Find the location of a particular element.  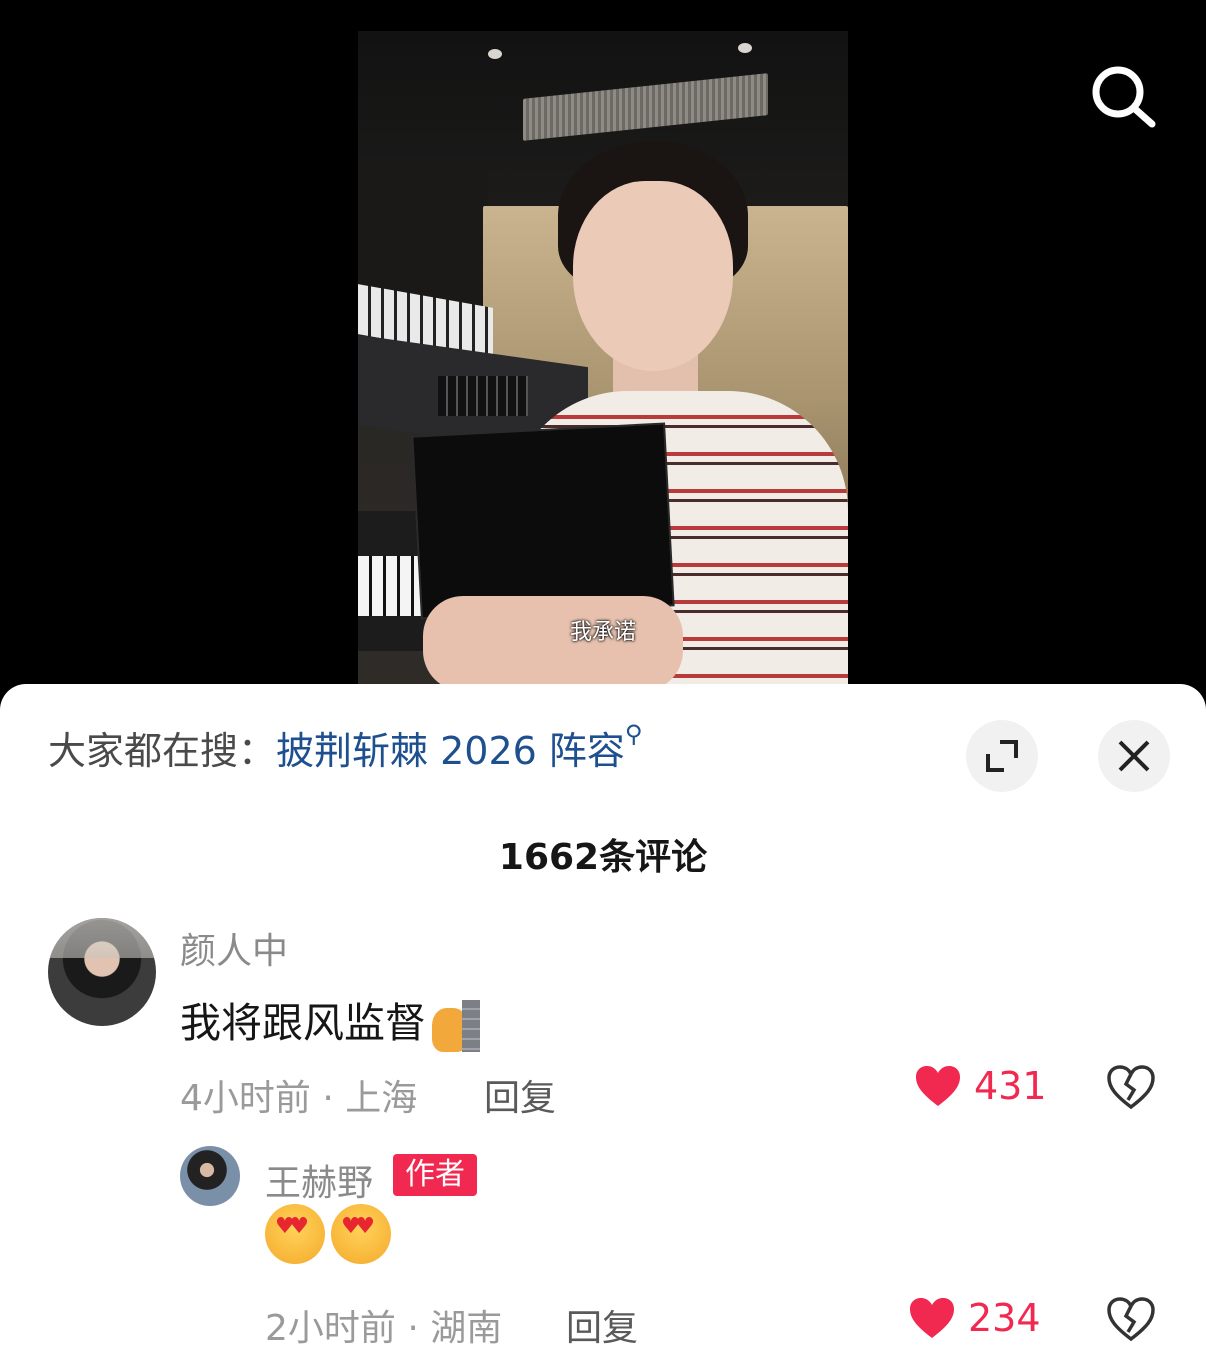

close-icon is located at coordinates (1134, 756).